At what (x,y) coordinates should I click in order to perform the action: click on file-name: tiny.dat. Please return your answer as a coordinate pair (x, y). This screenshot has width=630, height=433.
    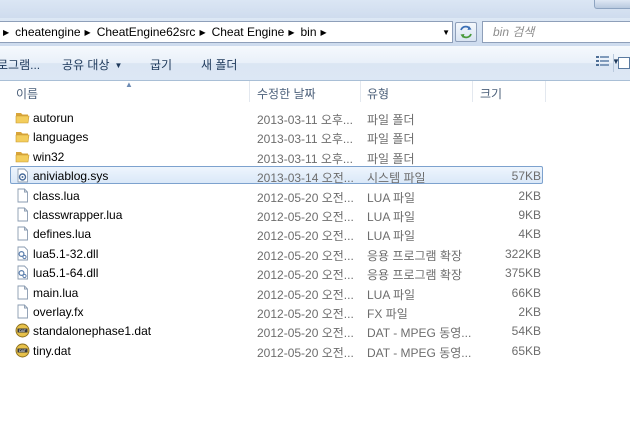
    Looking at the image, I should click on (52, 350).